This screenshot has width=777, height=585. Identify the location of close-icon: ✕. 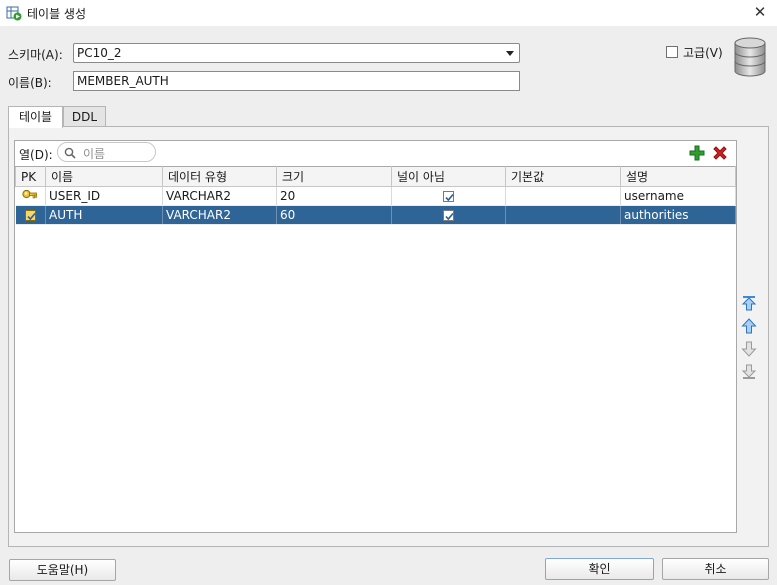
(760, 12).